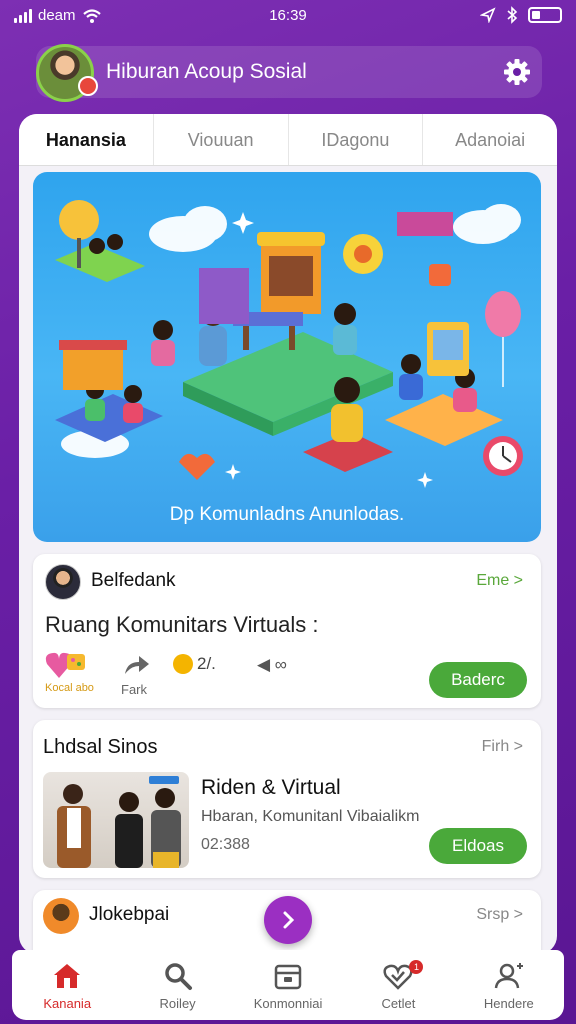 The height and width of the screenshot is (1024, 576). I want to click on favorites-badge: 1, so click(416, 967).